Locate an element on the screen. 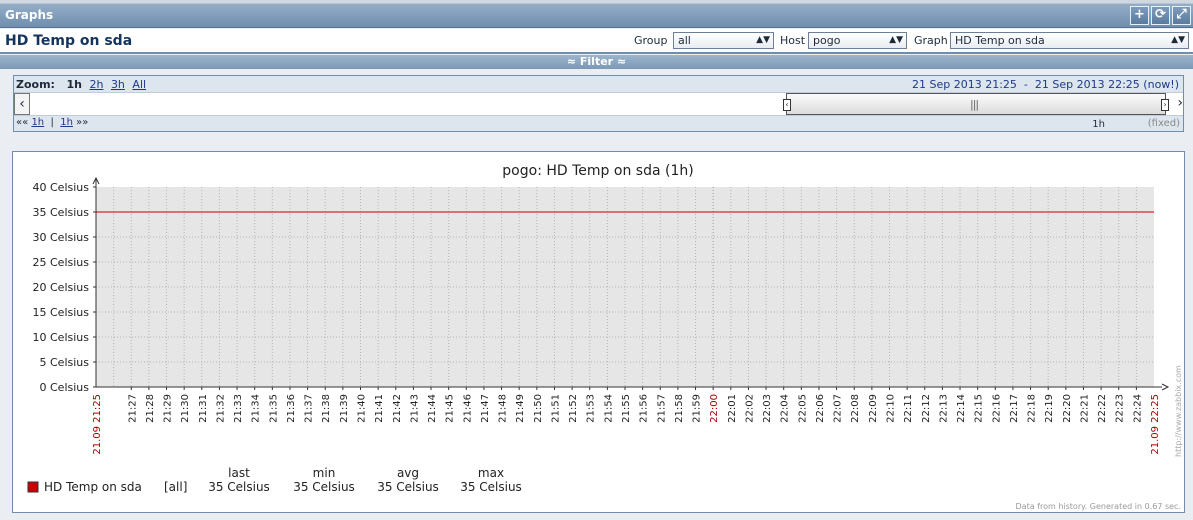 The width and height of the screenshot is (1193, 520). watermark: http://www.zabbix.com is located at coordinates (1178, 411).